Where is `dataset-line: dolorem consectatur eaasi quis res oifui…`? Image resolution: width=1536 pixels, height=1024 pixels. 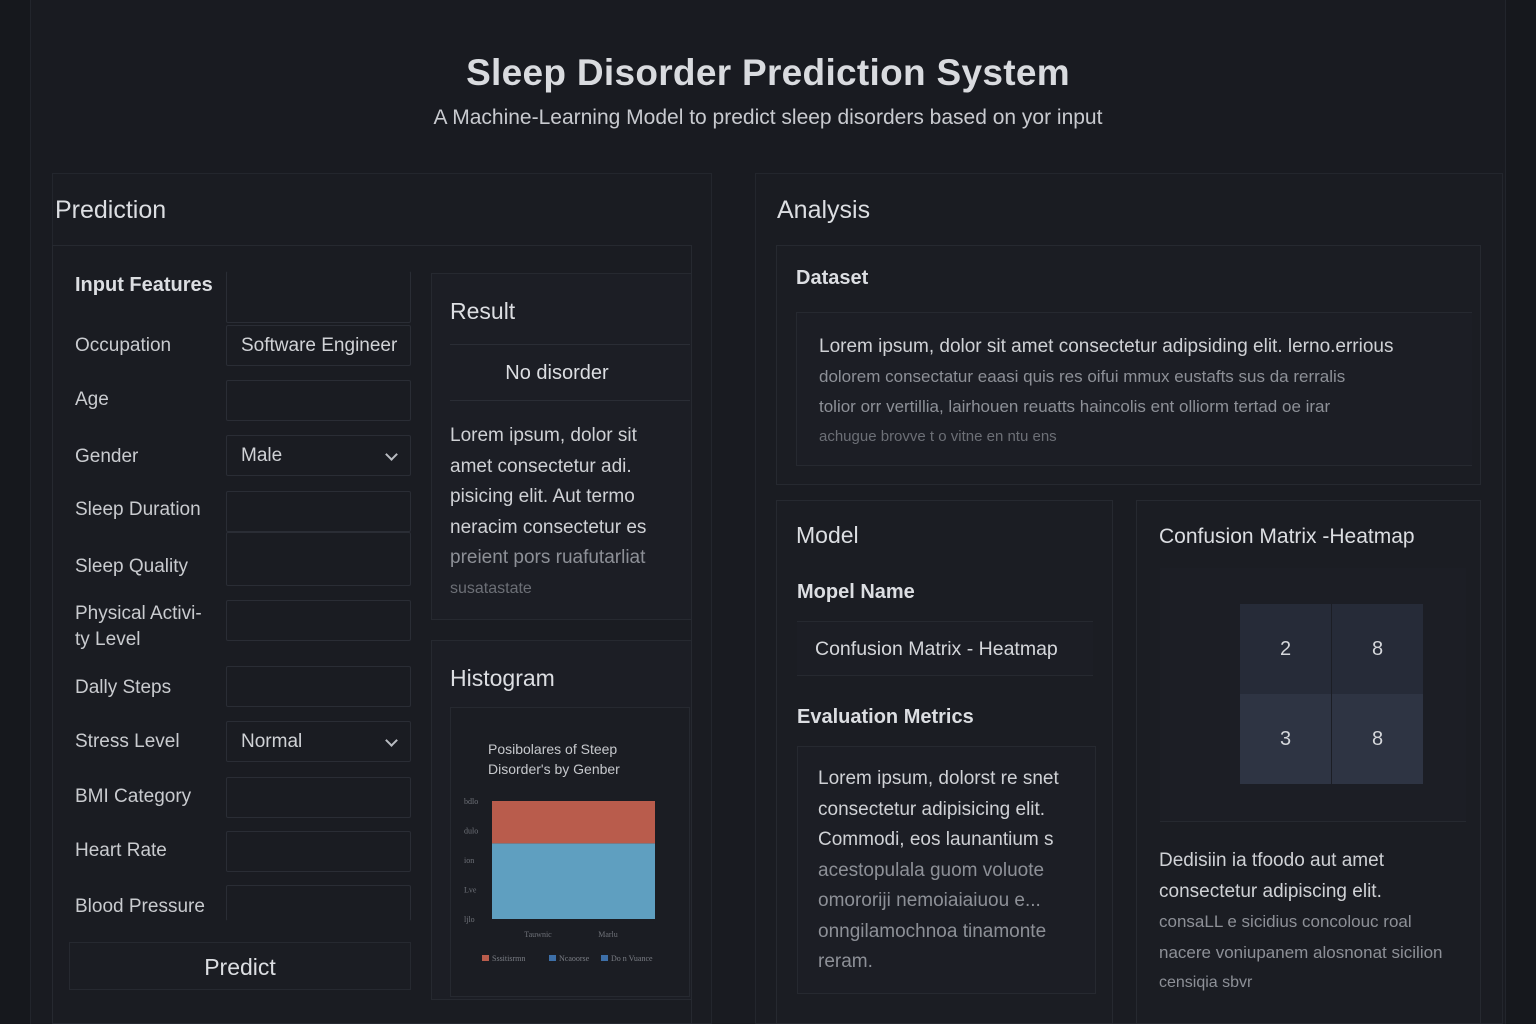
dataset-line: dolorem consectatur eaasi quis res oifui… is located at coordinates (1082, 376).